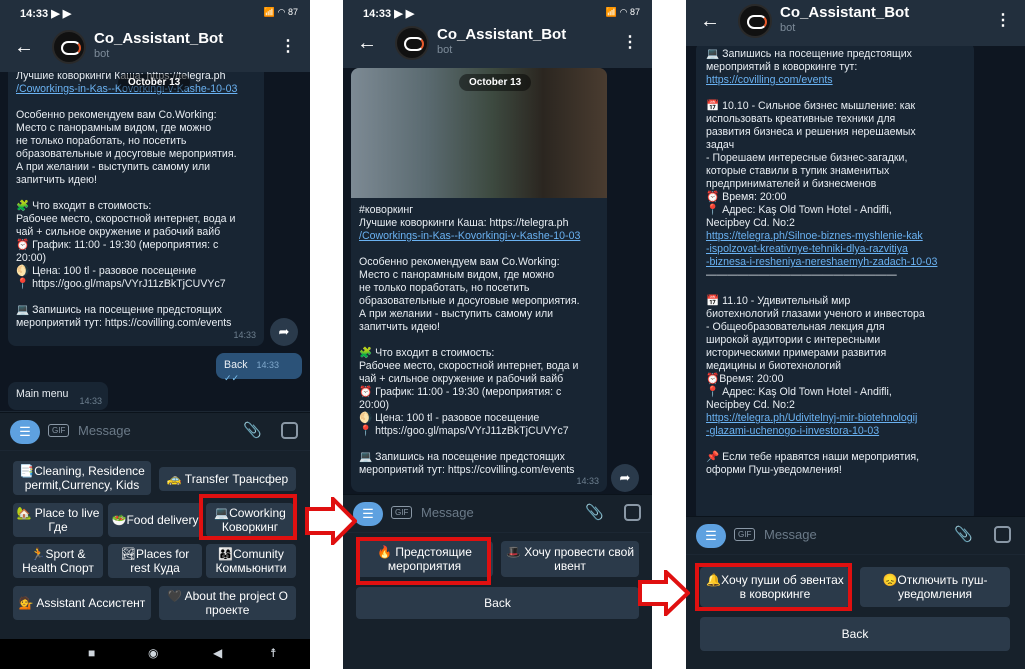 This screenshot has width=1025, height=669. Describe the element at coordinates (34, 14) in the screenshot. I see `status-time: 14:33` at that location.